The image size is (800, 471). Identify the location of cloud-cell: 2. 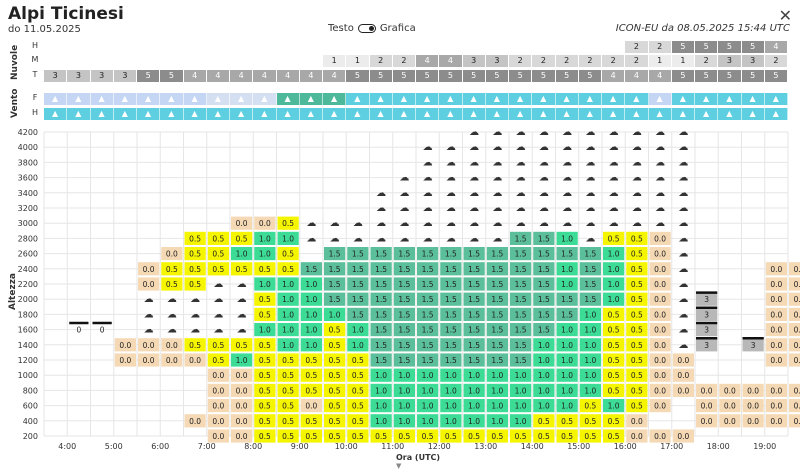
(590, 61).